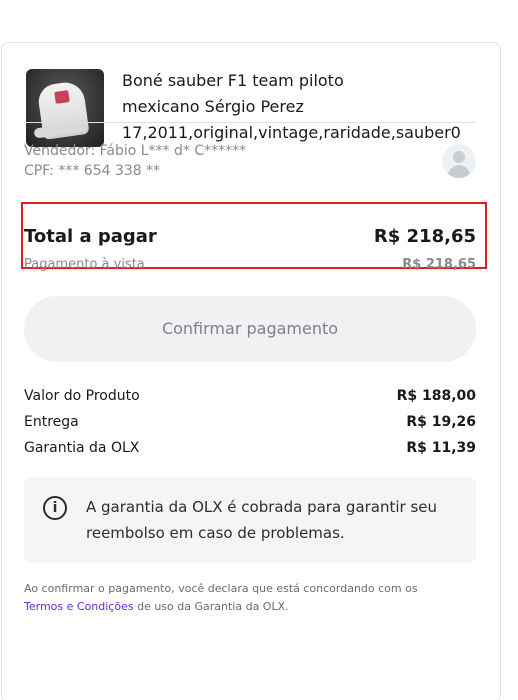 The height and width of the screenshot is (700, 518). Describe the element at coordinates (250, 122) in the screenshot. I see `divider` at that location.